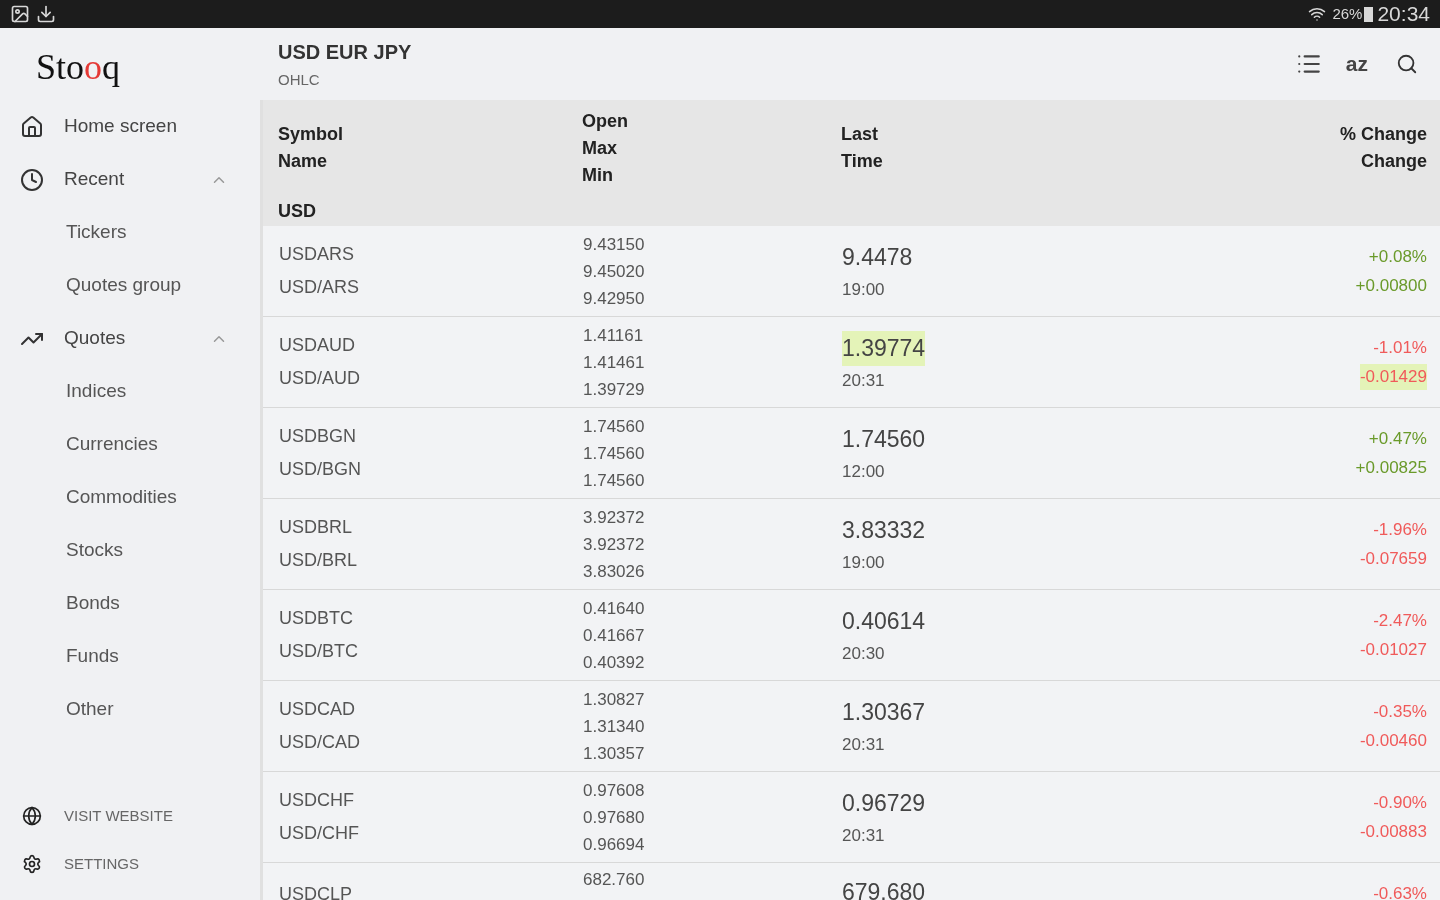 The height and width of the screenshot is (900, 1440). Describe the element at coordinates (130, 391) in the screenshot. I see `nav-subitem: Indices` at that location.